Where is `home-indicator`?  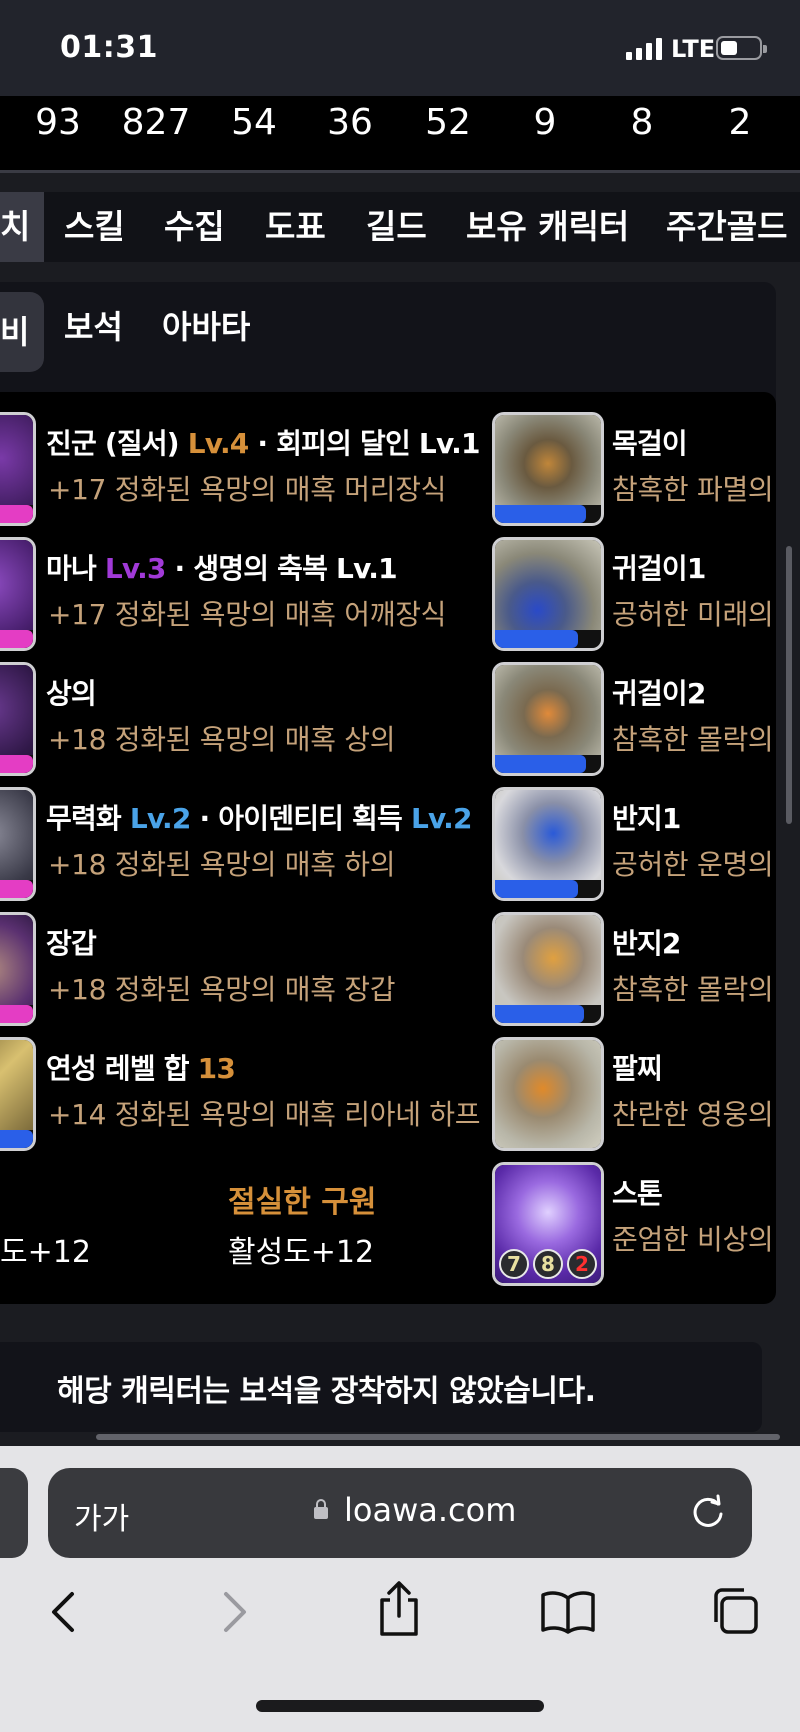
home-indicator is located at coordinates (400, 1706).